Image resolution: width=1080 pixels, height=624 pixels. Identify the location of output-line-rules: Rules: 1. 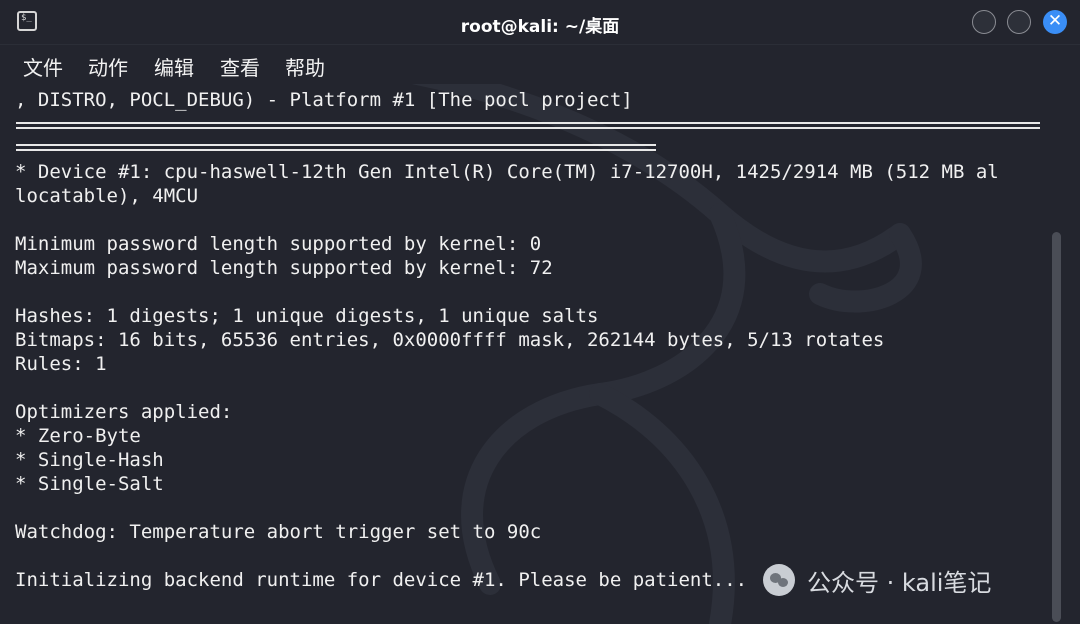
(61, 364).